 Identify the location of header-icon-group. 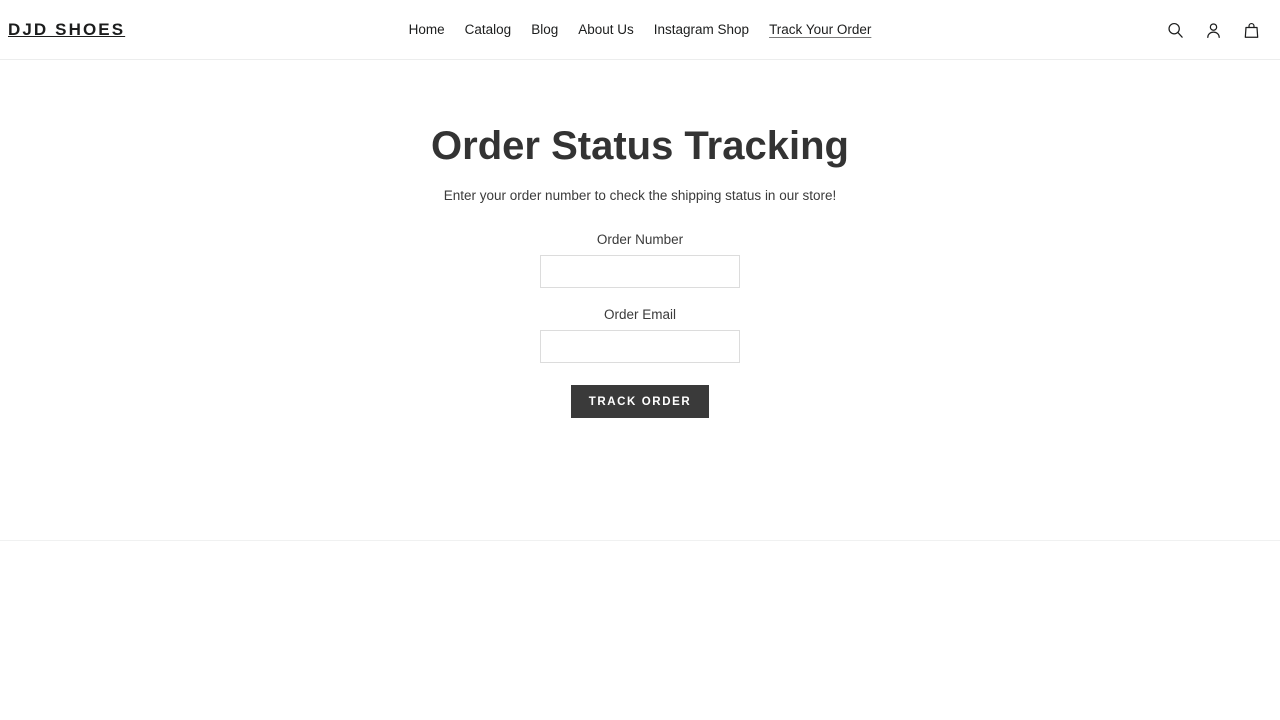
(1213, 30).